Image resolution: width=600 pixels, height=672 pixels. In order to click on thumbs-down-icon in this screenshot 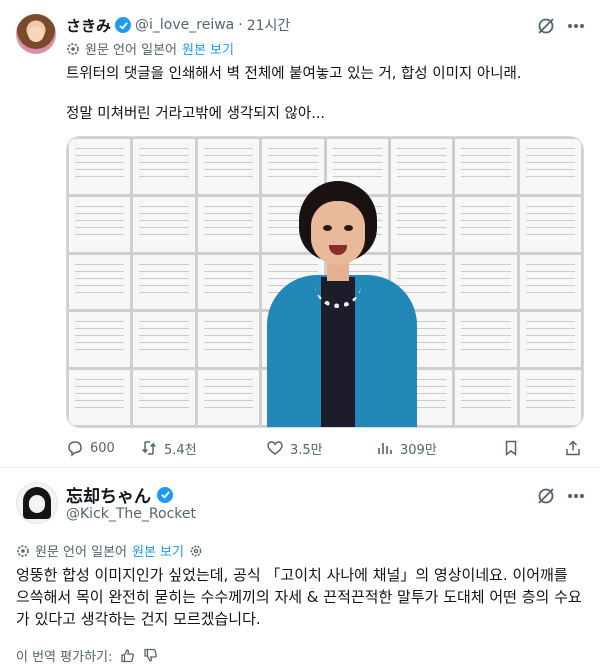, I will do `click(150, 655)`.